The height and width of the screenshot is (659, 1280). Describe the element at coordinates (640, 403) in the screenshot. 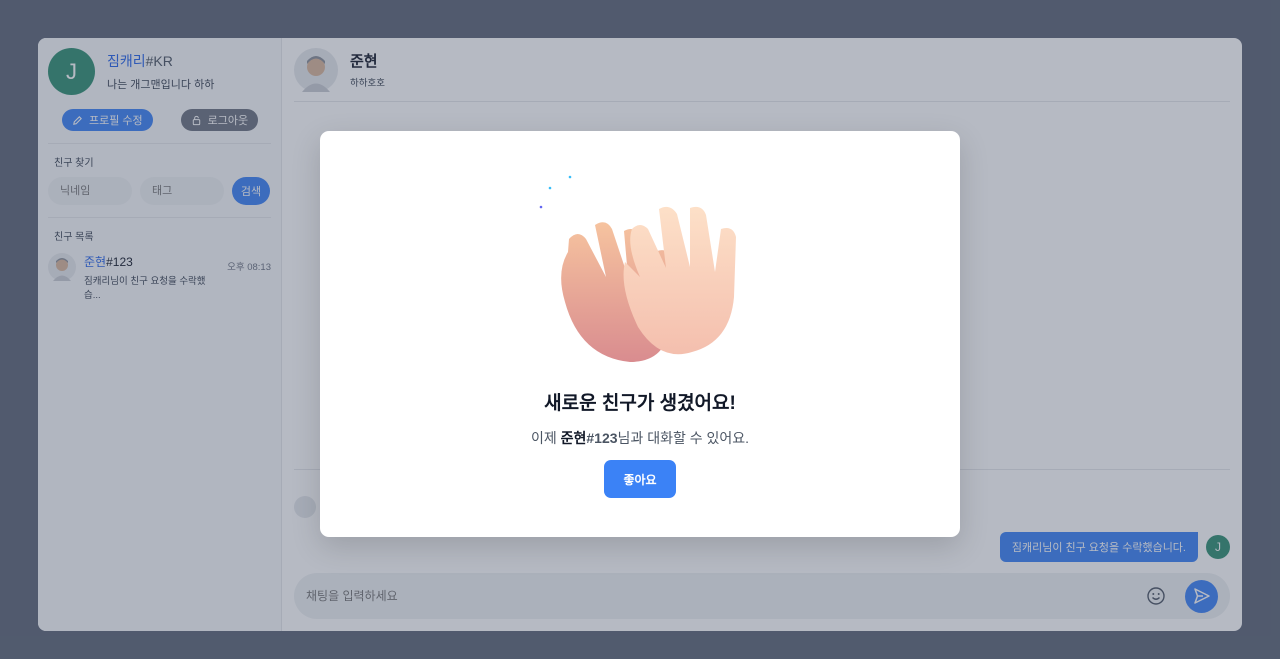

I see `modal-title: 새로운 친구가 생겼어요!` at that location.